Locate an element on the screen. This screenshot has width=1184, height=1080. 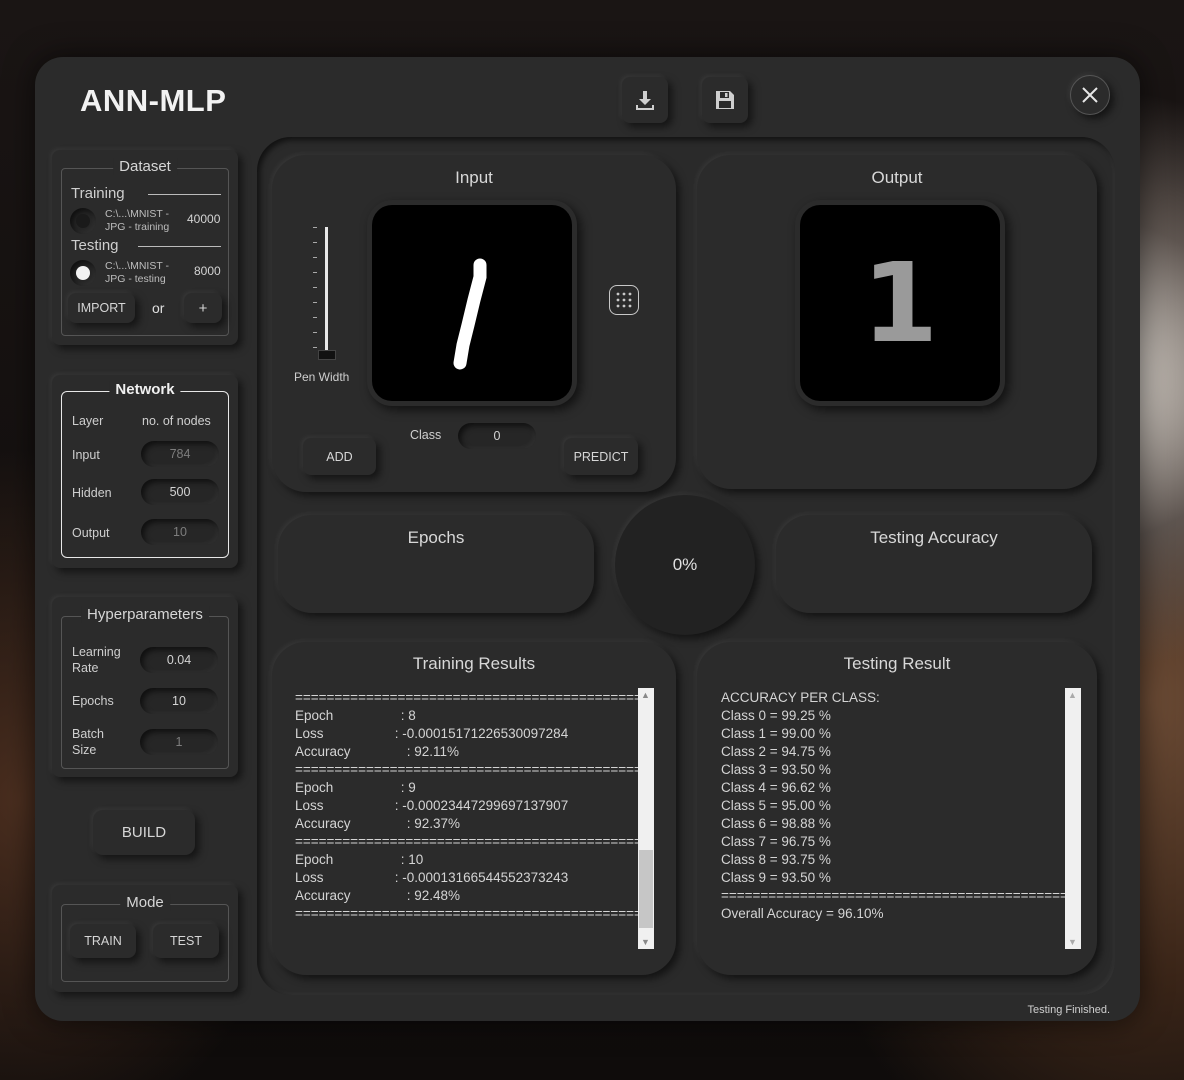
output-layer-label: Output is located at coordinates (91, 533).